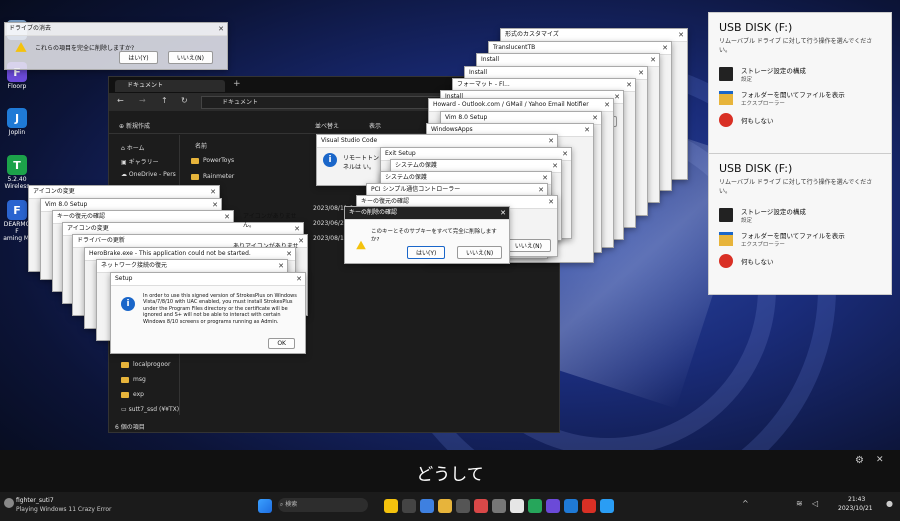 The width and height of the screenshot is (900, 521). I want to click on desktop-icon-joplin: J Joplin, so click(17, 122).